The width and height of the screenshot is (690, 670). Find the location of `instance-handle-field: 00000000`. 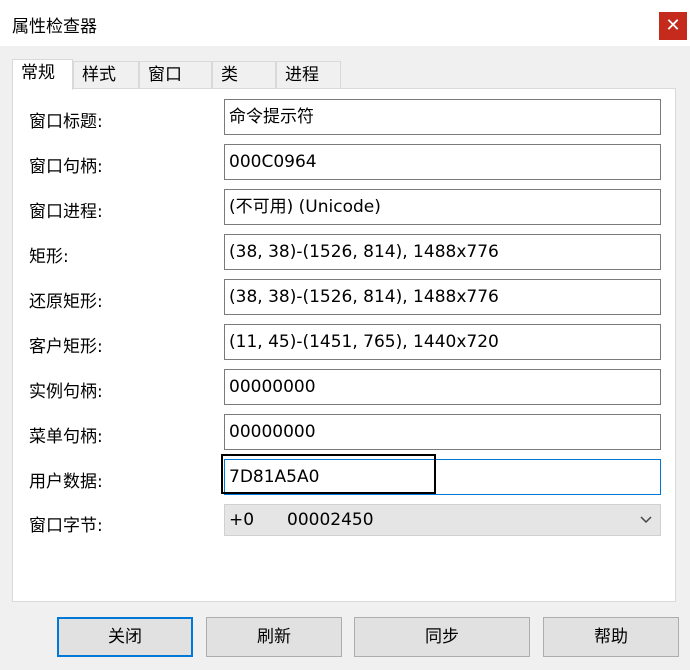

instance-handle-field: 00000000 is located at coordinates (442, 387).